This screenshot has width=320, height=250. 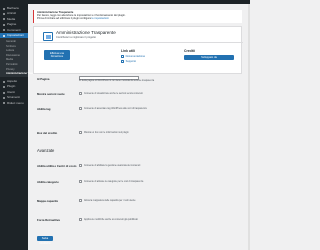 I want to click on settings-icon, so click(x=4, y=35).